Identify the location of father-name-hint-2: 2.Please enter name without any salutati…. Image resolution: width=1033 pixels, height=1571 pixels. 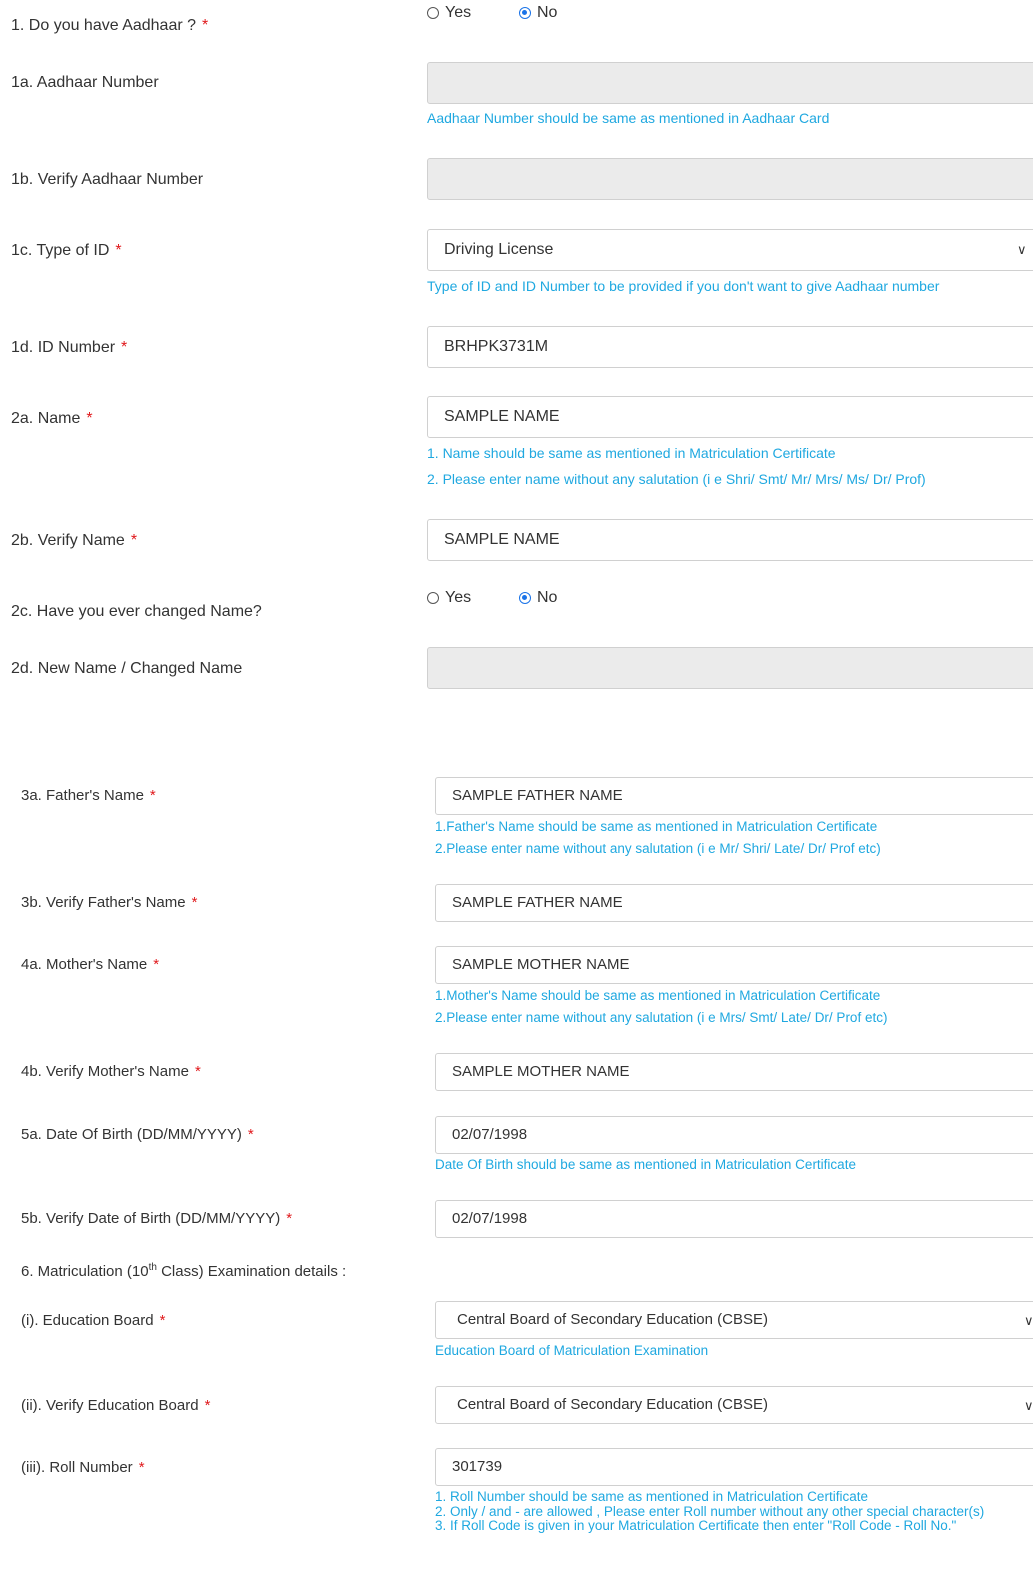
(658, 848).